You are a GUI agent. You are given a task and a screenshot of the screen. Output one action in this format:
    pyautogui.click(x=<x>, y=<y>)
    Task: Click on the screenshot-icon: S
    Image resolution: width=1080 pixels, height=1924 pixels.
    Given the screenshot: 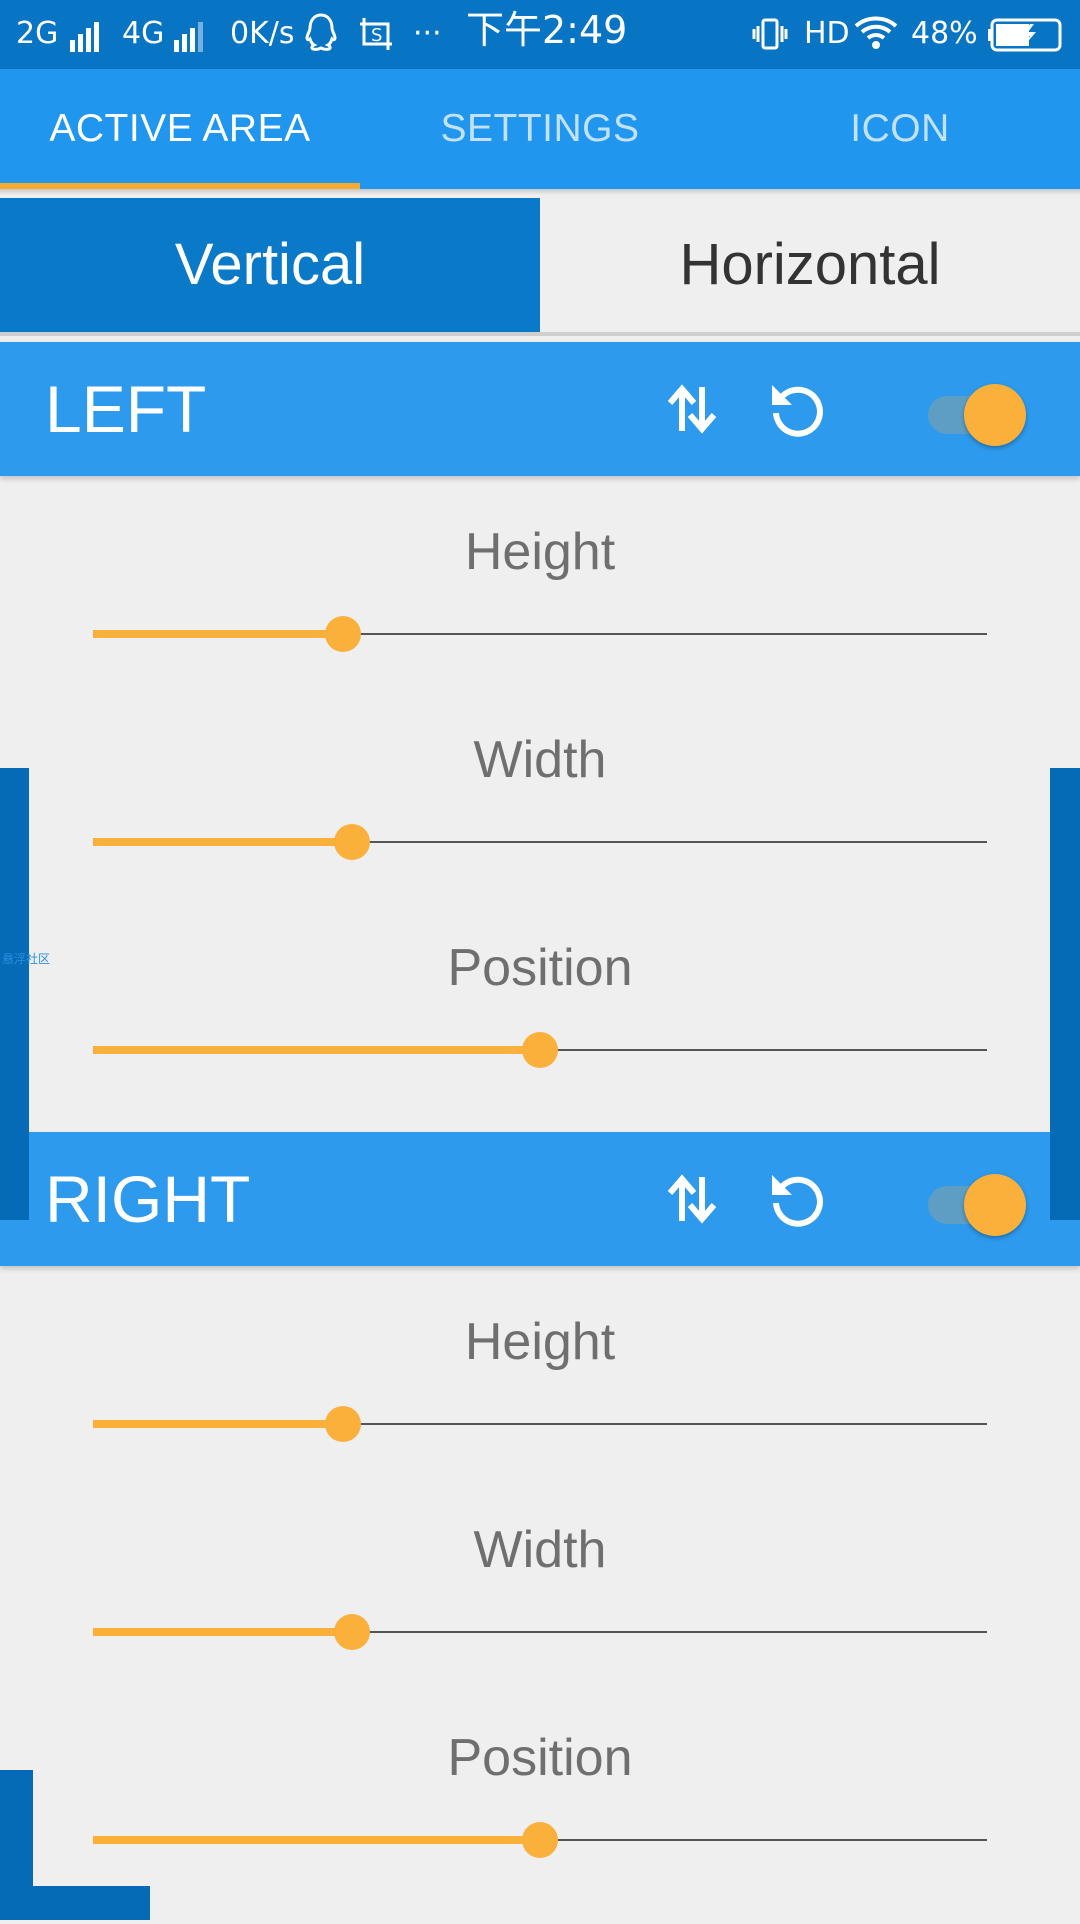 What is the action you would take?
    pyautogui.click(x=378, y=38)
    